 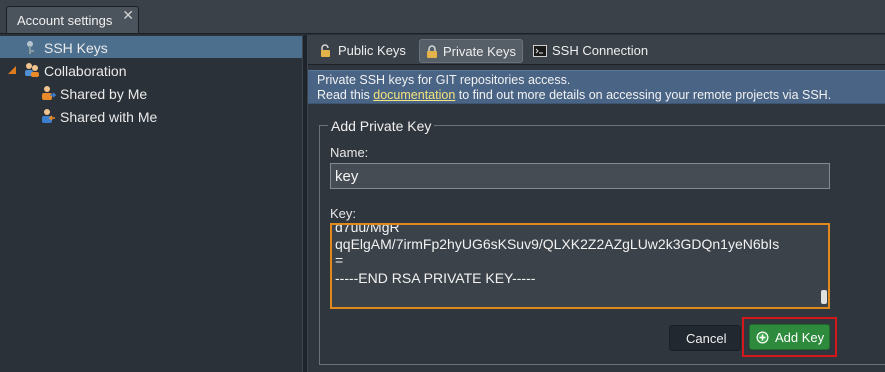 I want to click on tab-ssh-connection: SSH Connection, so click(x=592, y=51).